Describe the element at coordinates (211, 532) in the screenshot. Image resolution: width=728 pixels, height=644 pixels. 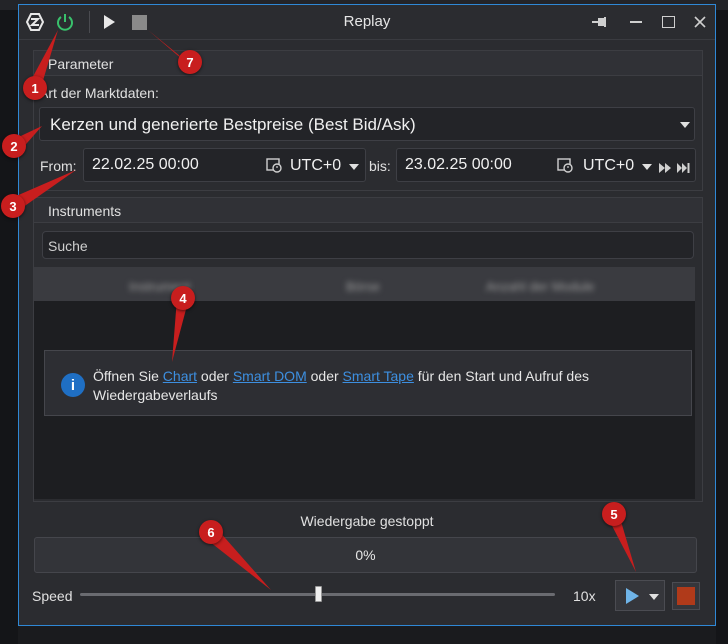
I see `annotation-marker-6: 6` at that location.